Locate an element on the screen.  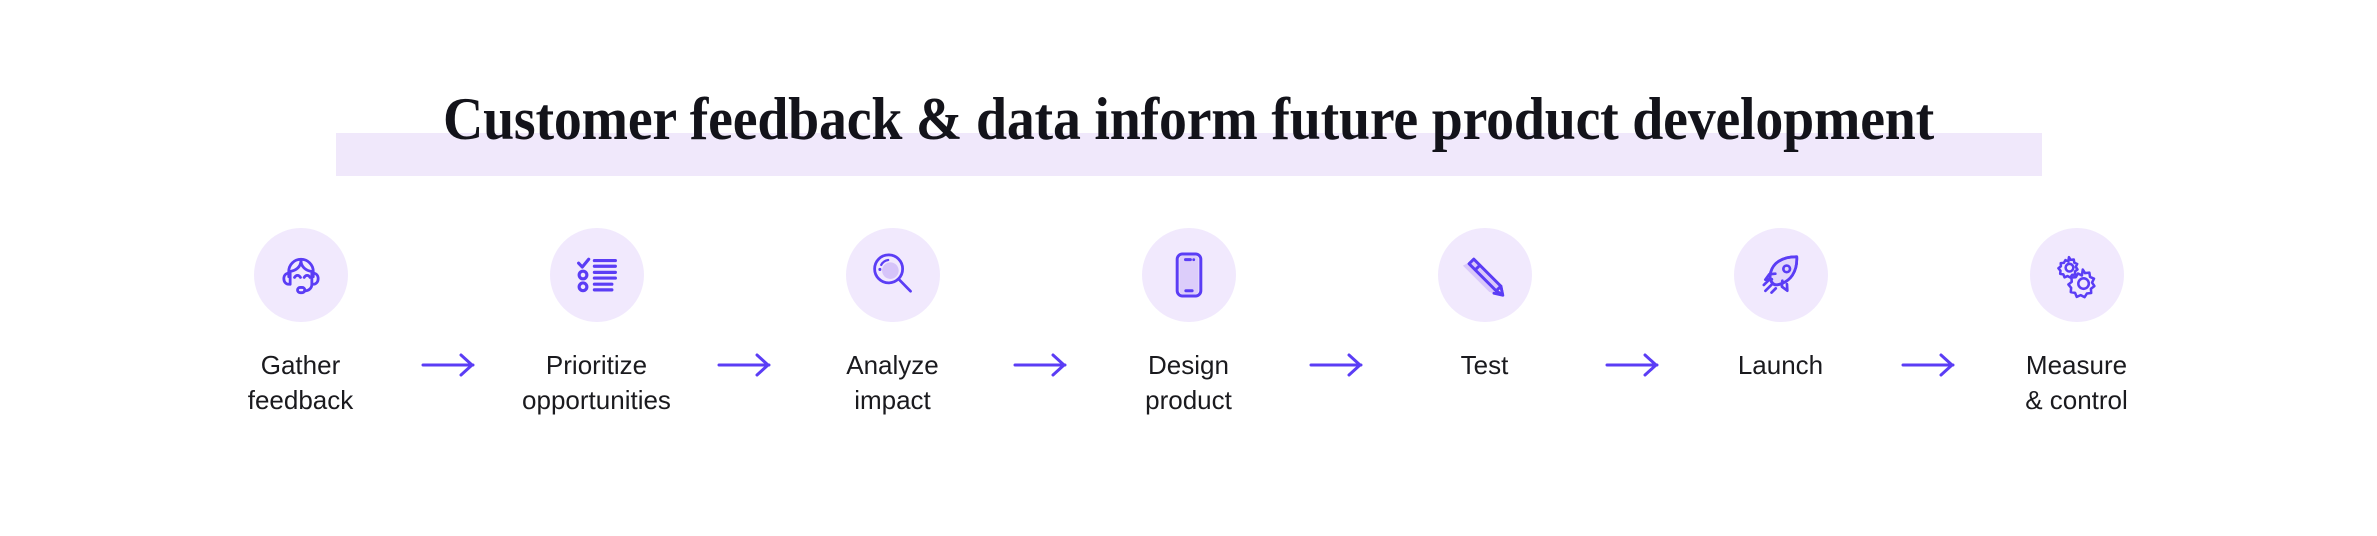
flow-step-launch: Launch is located at coordinates (1781, 305).